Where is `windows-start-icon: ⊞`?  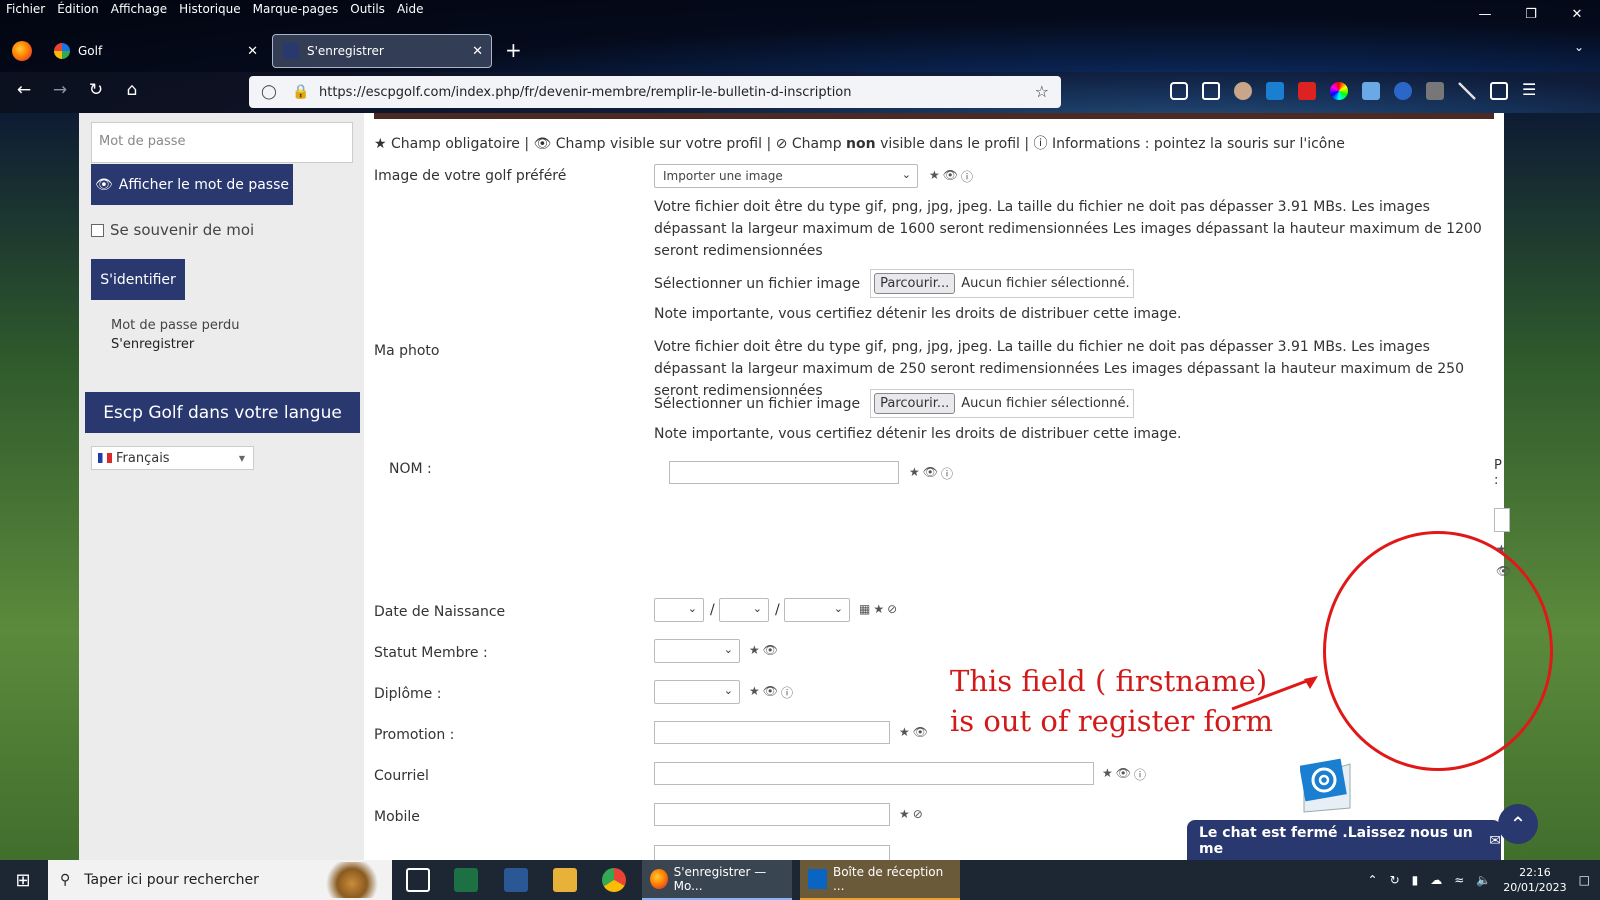 windows-start-icon: ⊞ is located at coordinates (23, 880).